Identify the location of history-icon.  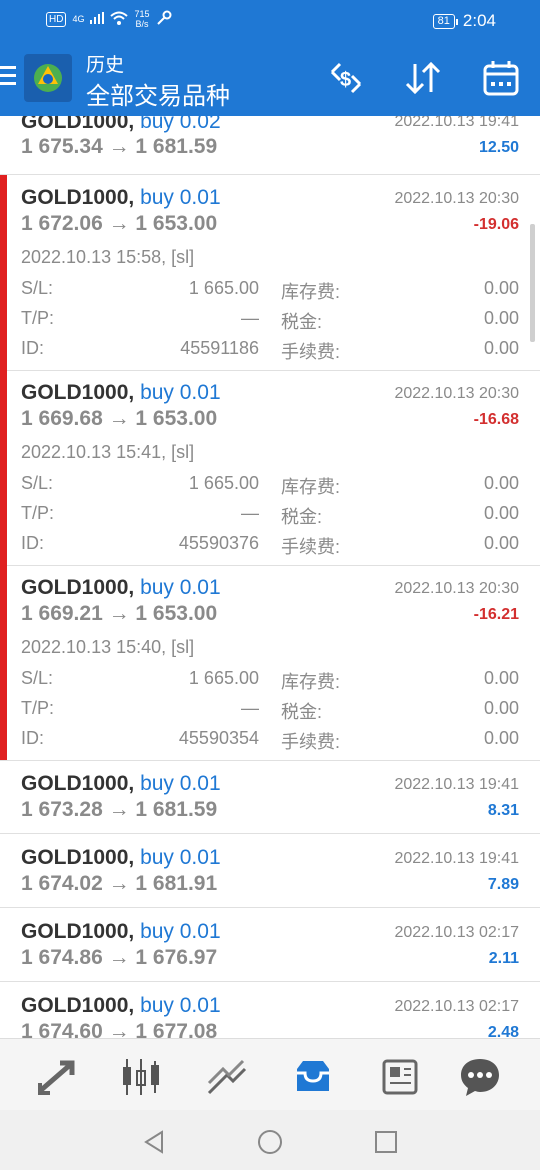
(313, 1077).